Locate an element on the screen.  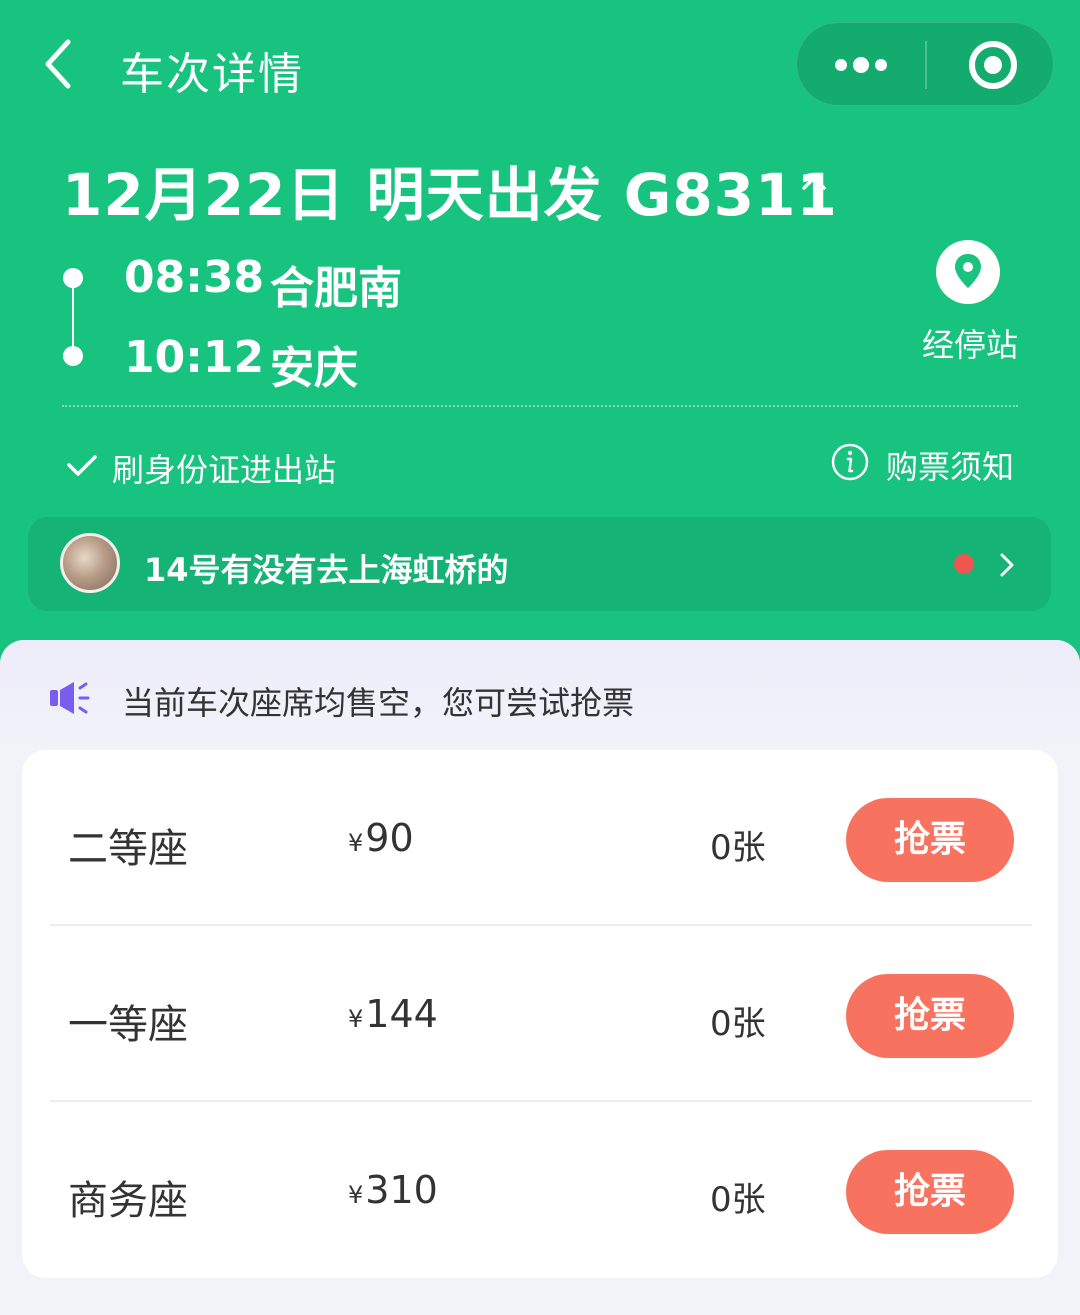
seat-price: ¥90 is located at coordinates (381, 838).